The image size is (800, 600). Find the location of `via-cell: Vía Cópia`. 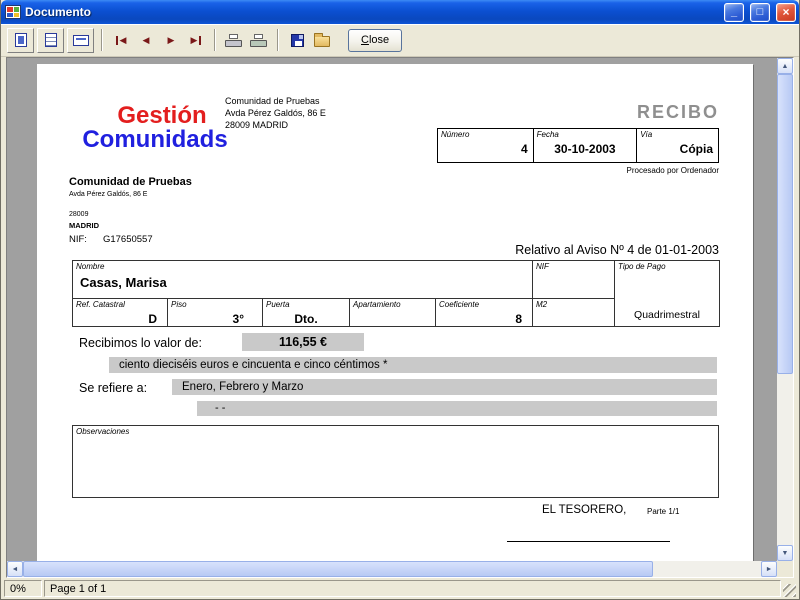

via-cell: Vía Cópia is located at coordinates (677, 145).